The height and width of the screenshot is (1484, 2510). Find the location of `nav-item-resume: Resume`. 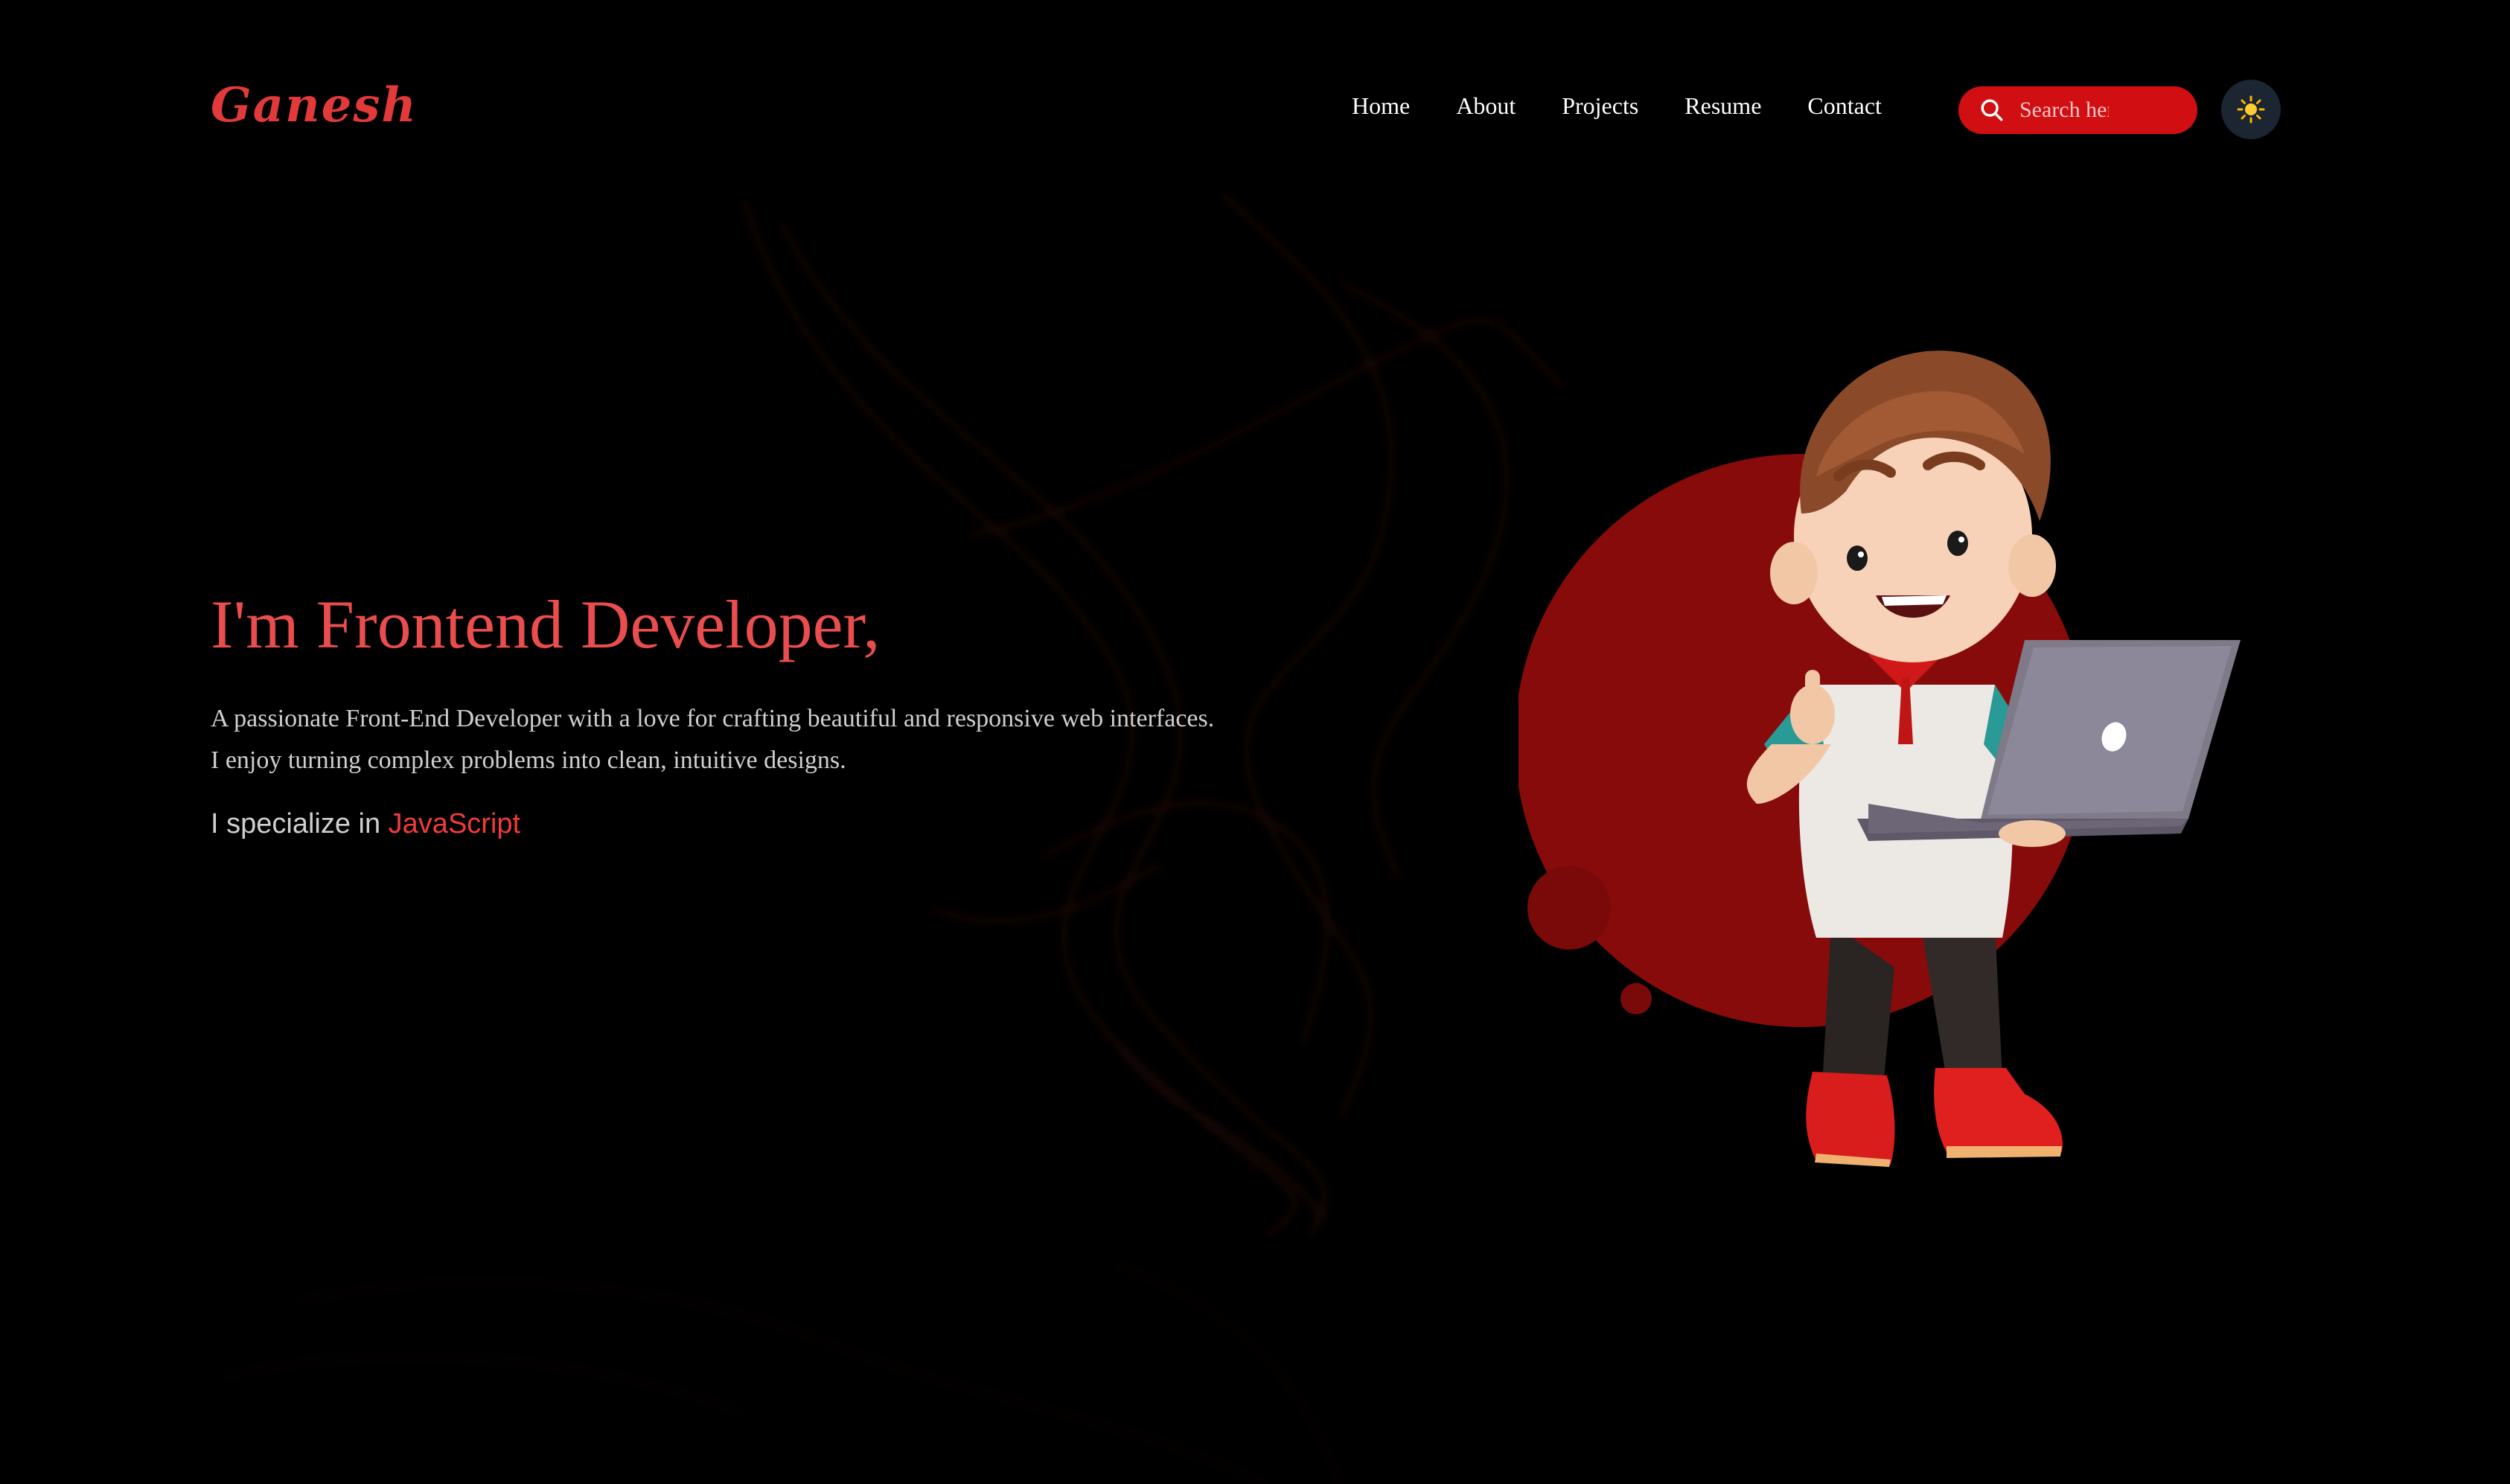

nav-item-resume: Resume is located at coordinates (1722, 106).